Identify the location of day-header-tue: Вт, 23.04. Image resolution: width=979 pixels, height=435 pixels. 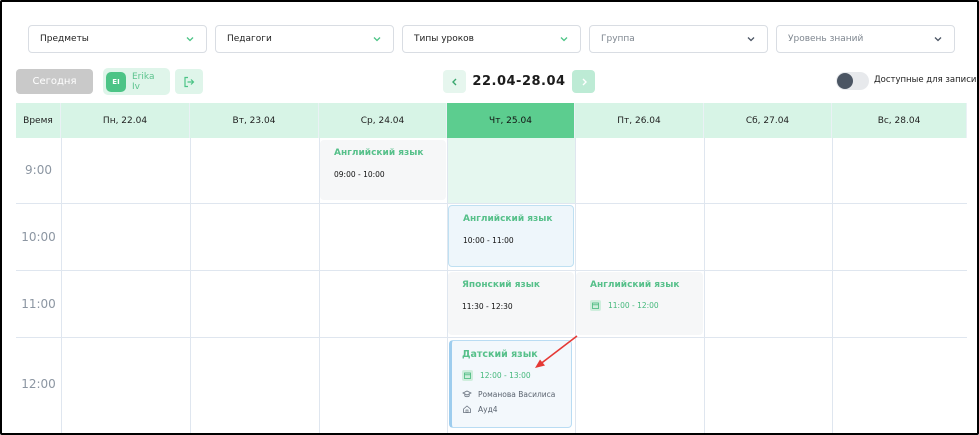
(254, 120).